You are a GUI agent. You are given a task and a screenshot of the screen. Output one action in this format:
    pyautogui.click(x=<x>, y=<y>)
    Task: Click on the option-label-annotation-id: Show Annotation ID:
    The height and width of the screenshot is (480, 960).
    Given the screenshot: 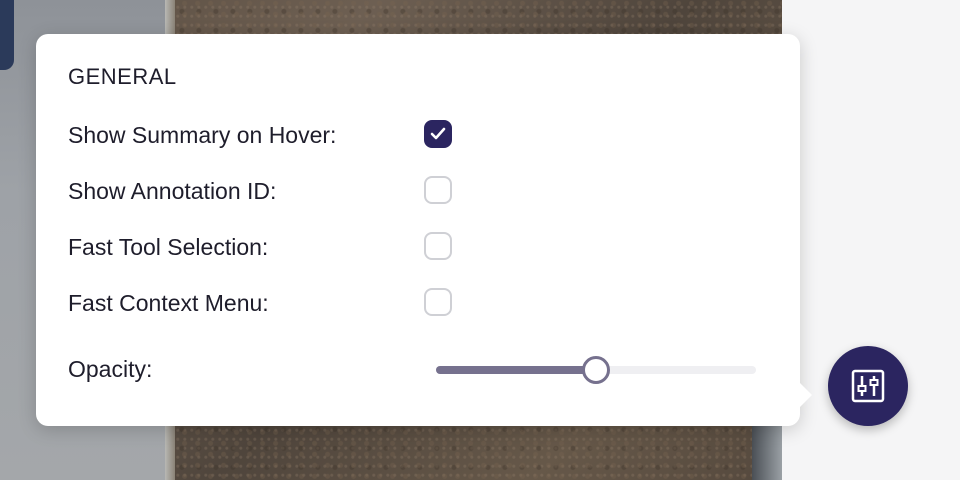 What is the action you would take?
    pyautogui.click(x=172, y=191)
    